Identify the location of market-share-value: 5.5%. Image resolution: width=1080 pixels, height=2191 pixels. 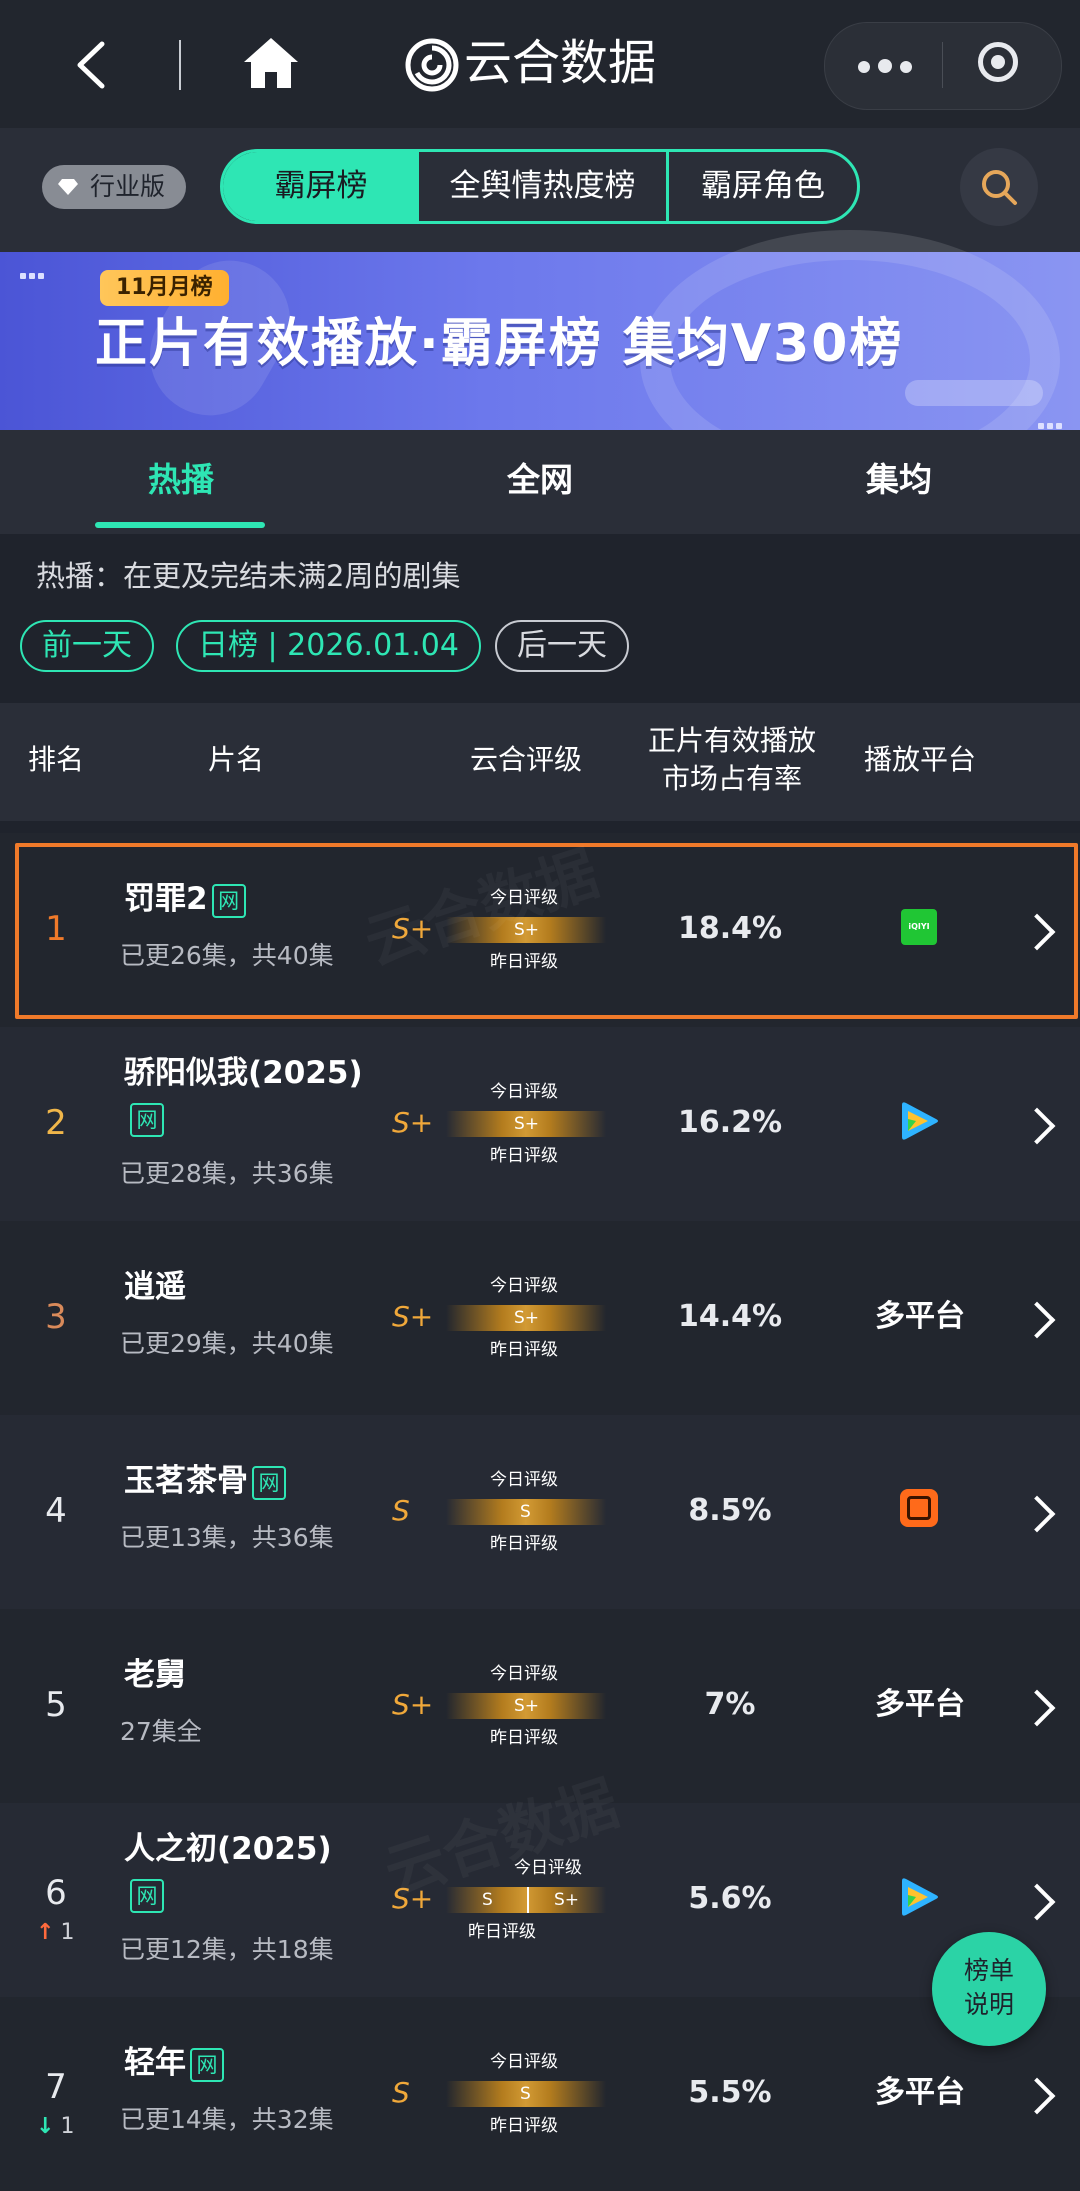
(730, 2092).